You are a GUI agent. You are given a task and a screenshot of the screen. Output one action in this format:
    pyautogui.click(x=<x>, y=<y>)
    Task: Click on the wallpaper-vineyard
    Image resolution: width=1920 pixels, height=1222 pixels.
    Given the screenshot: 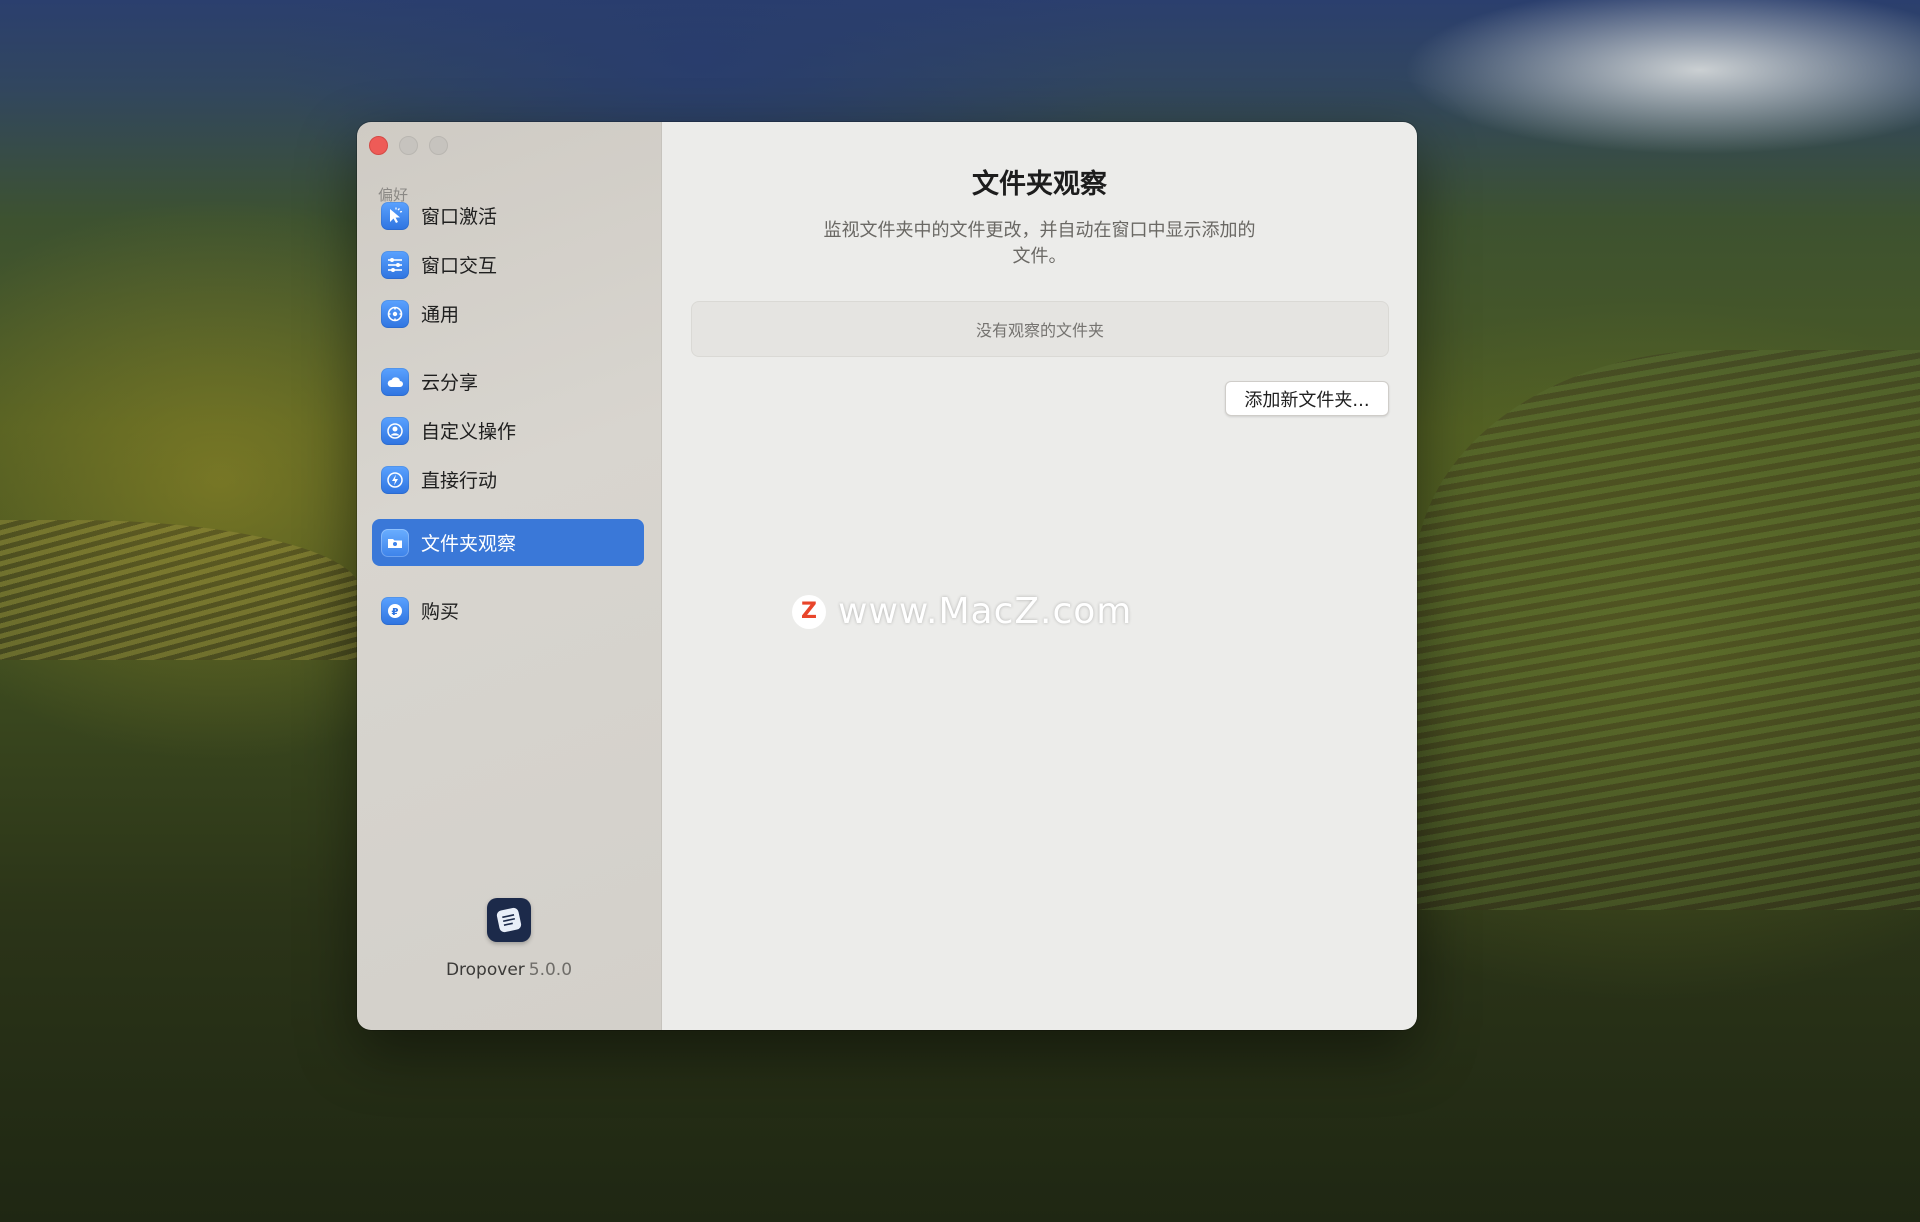 What is the action you would take?
    pyautogui.click(x=1667, y=630)
    